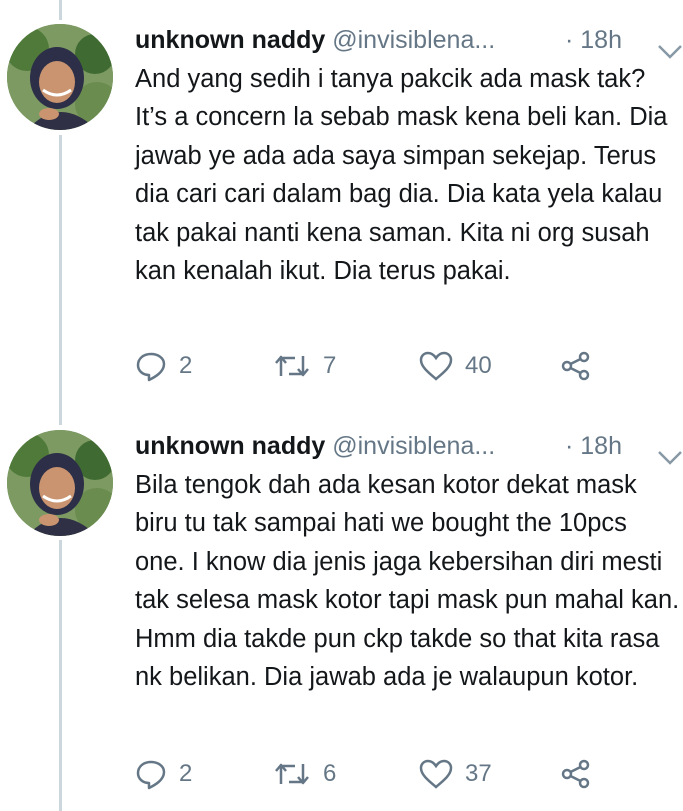  I want to click on thread-line-top, so click(60, 10).